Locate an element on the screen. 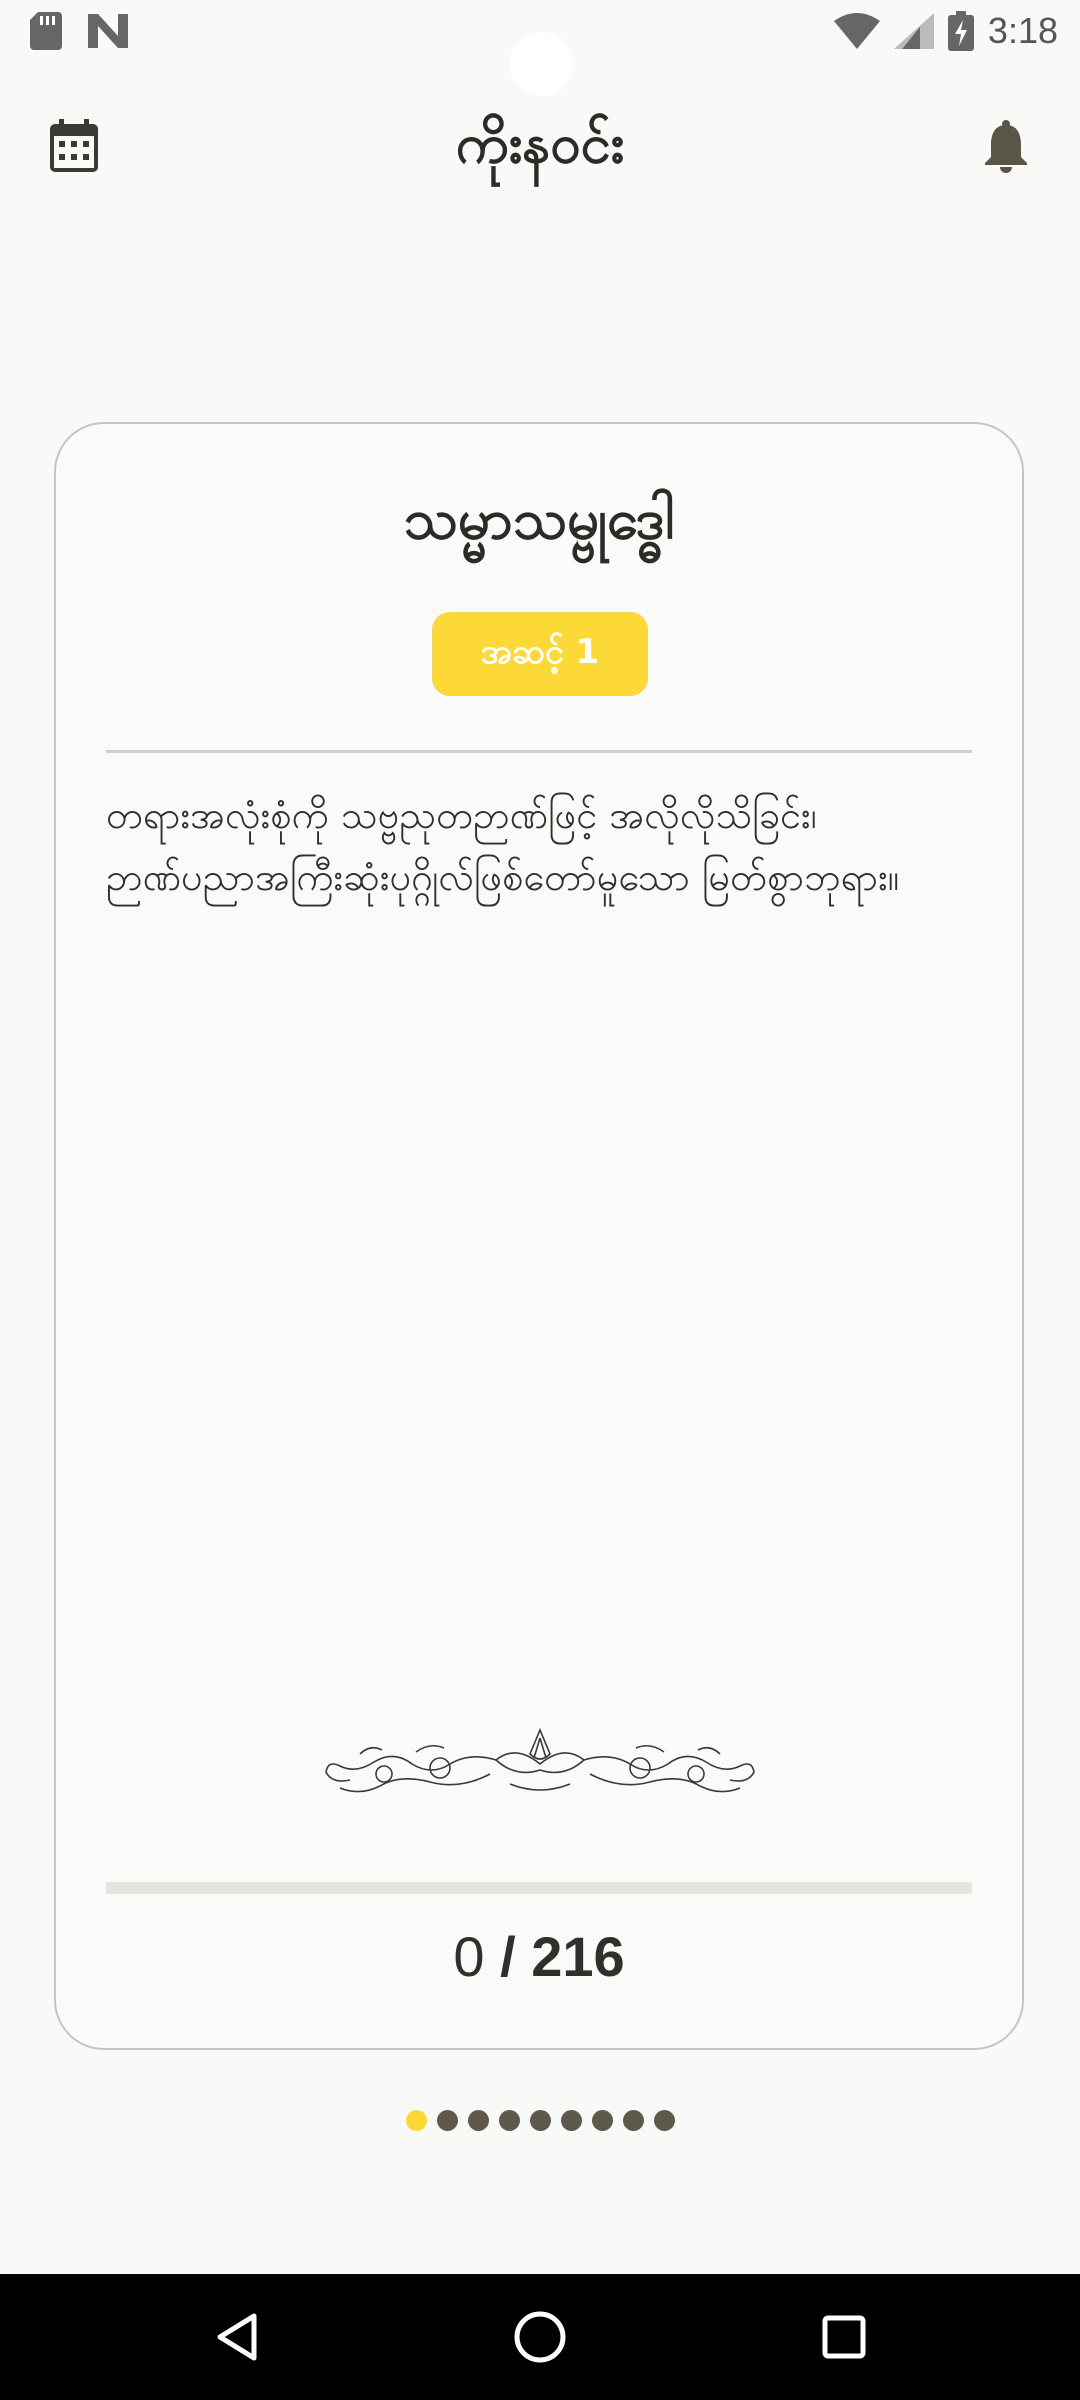 This screenshot has height=2400, width=1080. status-bar: 3:18 is located at coordinates (540, 48).